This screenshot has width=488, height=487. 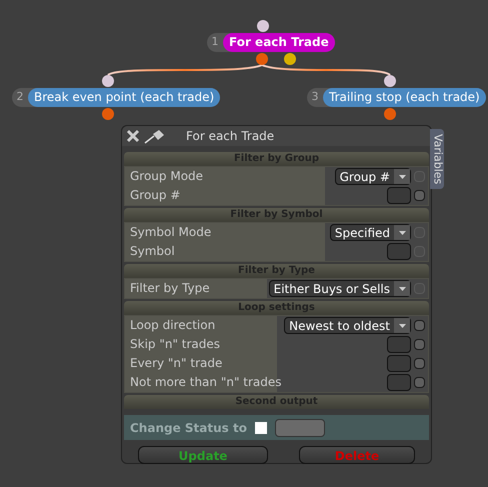 What do you see at coordinates (155, 136) in the screenshot?
I see `pin-icon` at bounding box center [155, 136].